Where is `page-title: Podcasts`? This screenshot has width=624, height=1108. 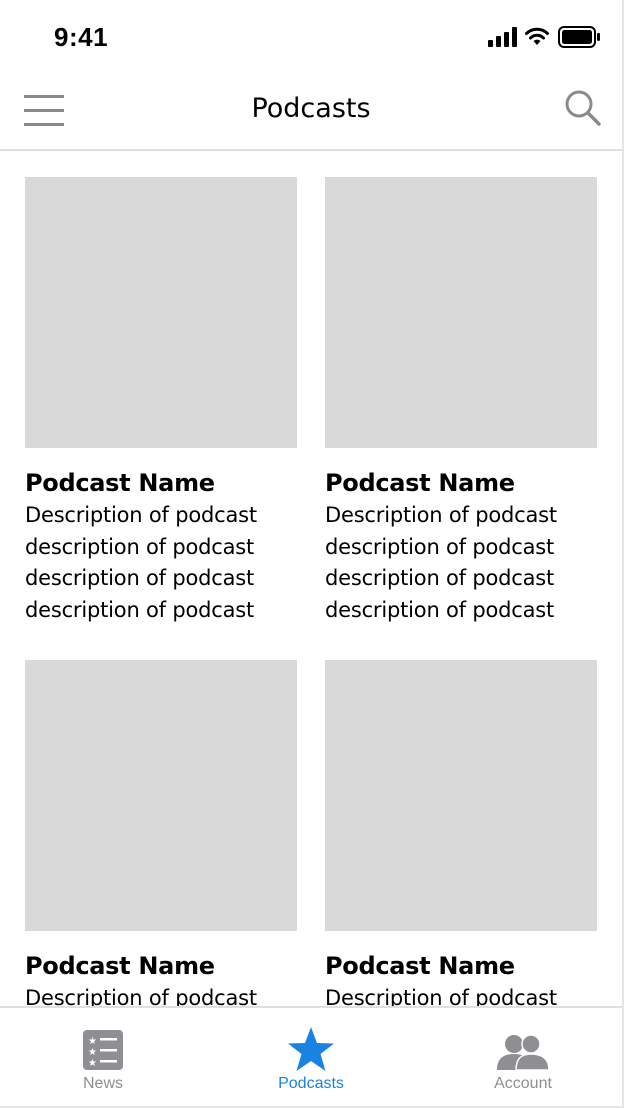 page-title: Podcasts is located at coordinates (311, 108).